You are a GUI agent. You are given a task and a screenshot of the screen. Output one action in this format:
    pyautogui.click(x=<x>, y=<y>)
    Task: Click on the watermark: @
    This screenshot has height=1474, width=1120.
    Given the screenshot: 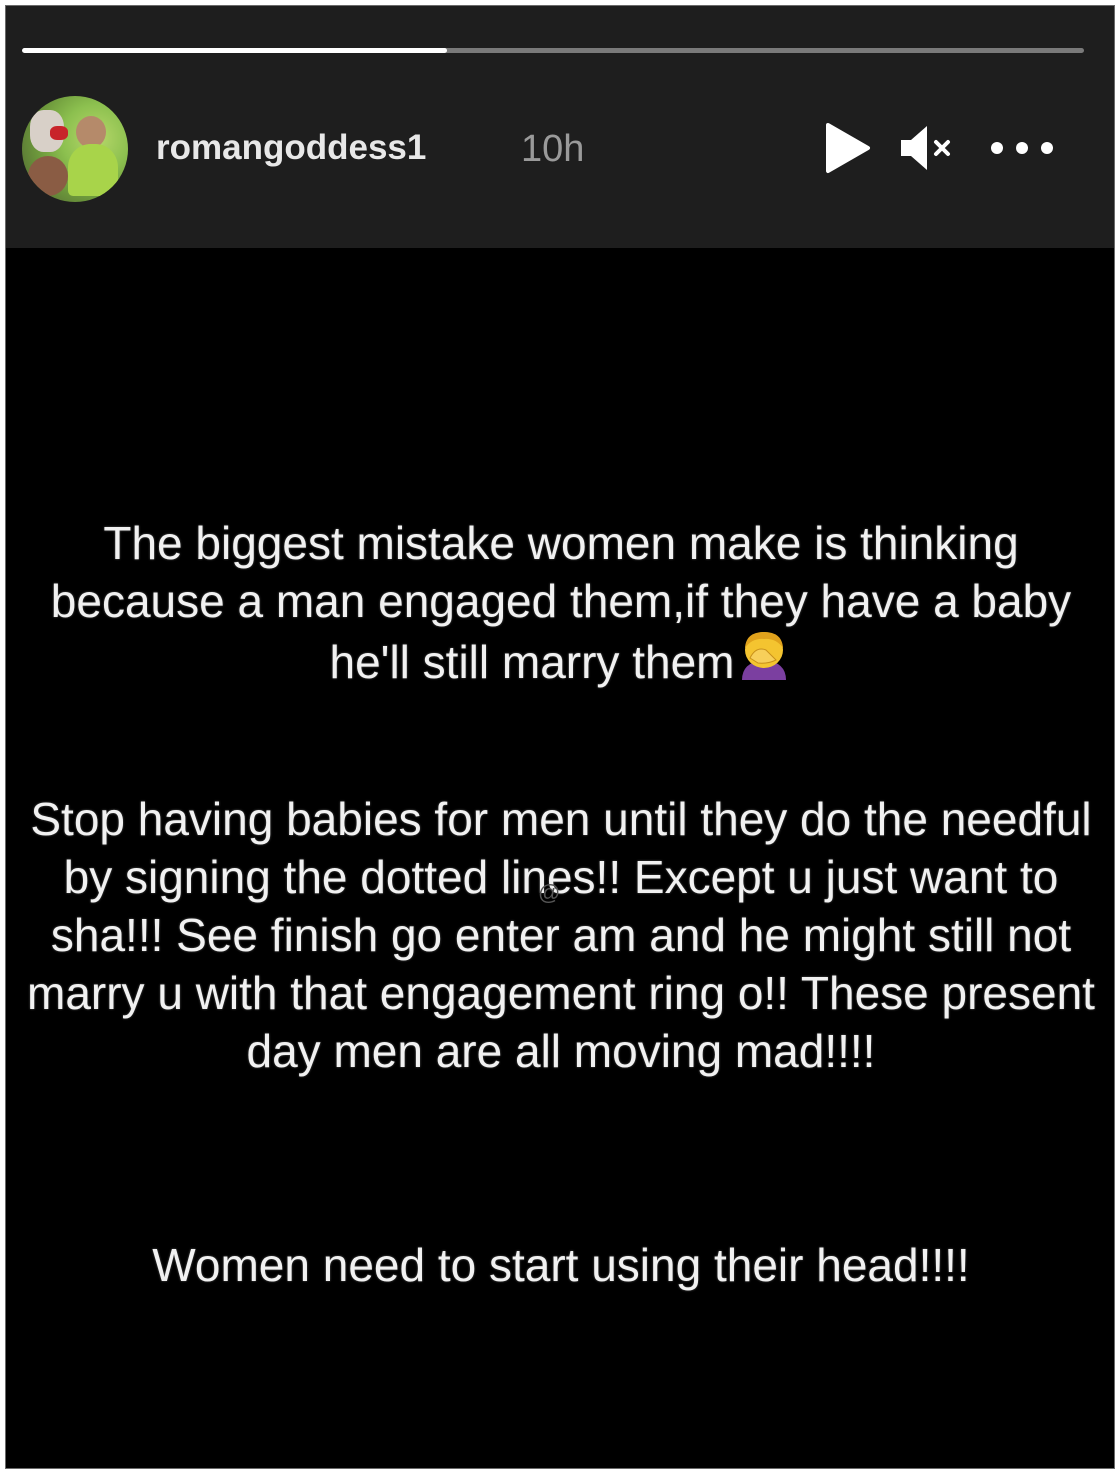 What is the action you would take?
    pyautogui.click(x=549, y=892)
    